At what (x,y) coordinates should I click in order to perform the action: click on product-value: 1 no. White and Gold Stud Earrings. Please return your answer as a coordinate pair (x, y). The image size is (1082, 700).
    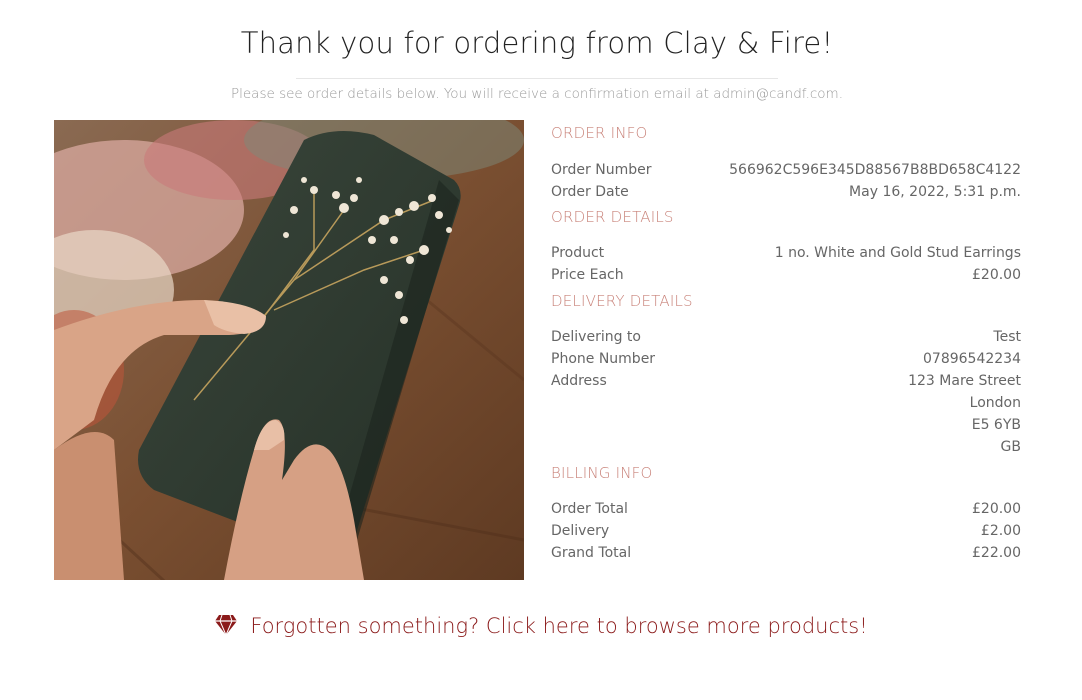
    Looking at the image, I should click on (897, 253).